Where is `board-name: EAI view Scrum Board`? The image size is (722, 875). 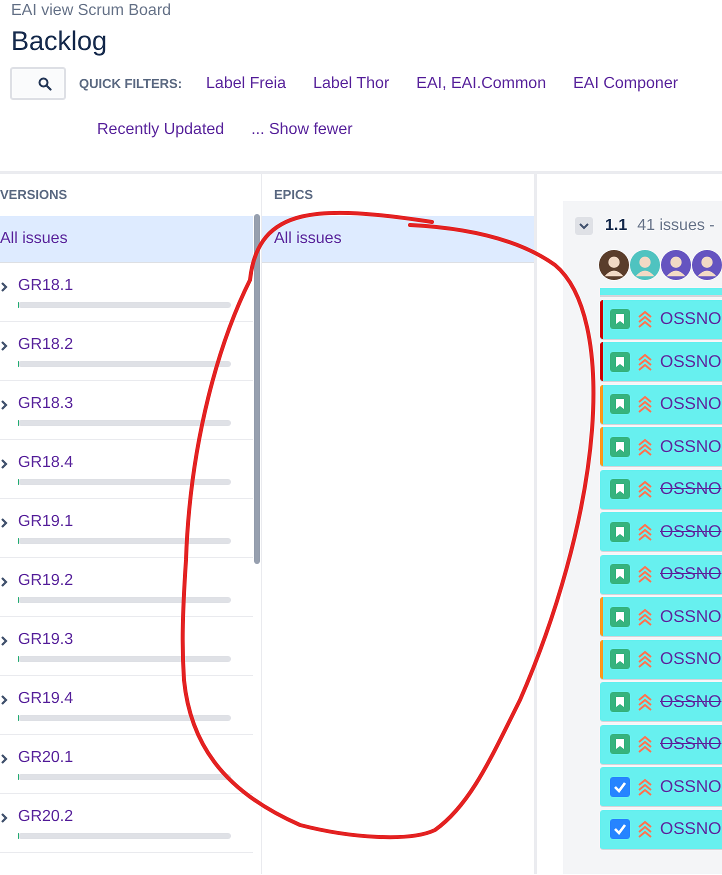 board-name: EAI view Scrum Board is located at coordinates (366, 11).